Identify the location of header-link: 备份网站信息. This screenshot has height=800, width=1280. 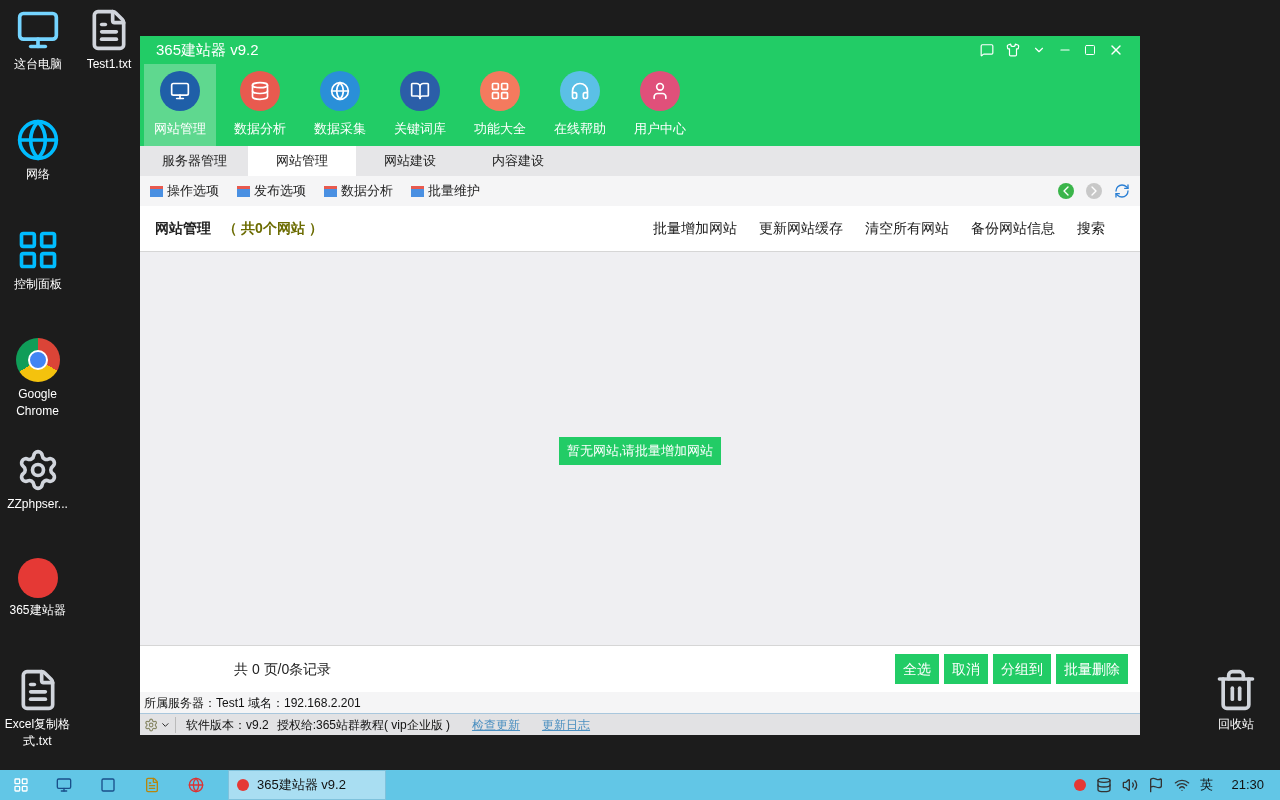
(1013, 228).